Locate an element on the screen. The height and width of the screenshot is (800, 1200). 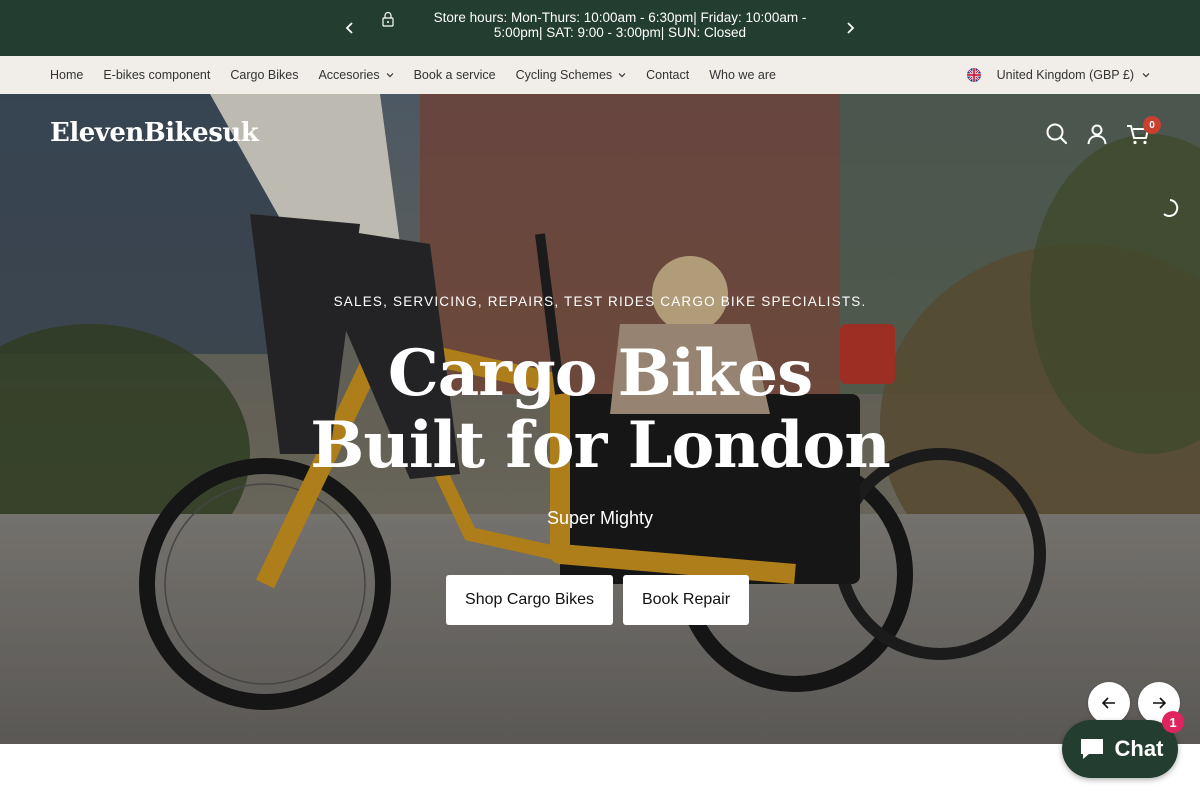
chat-bubble-icon is located at coordinates (1091, 749).